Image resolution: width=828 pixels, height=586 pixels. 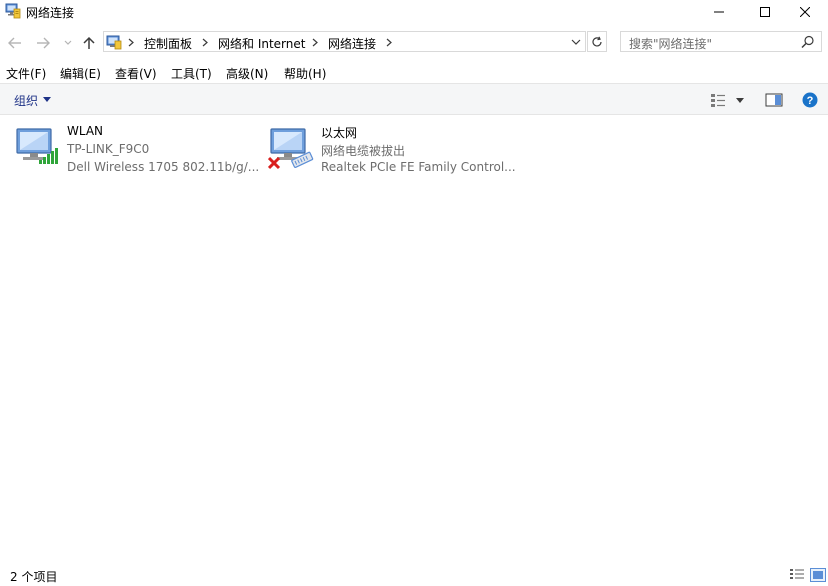 I want to click on menu-bar: 文件(F) 编辑(E) 查看(V) 工具(T) 高级(N) 帮助(H), so click(x=414, y=72).